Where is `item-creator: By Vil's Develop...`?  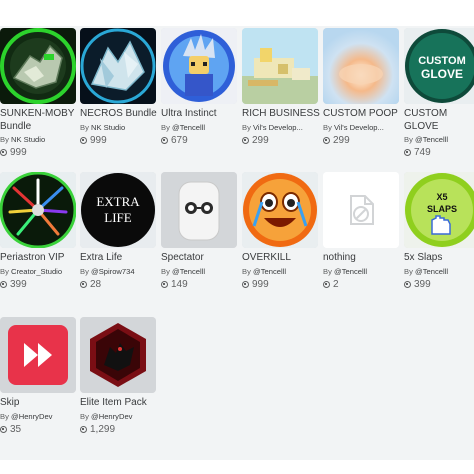 item-creator: By Vil's Develop... is located at coordinates (353, 127).